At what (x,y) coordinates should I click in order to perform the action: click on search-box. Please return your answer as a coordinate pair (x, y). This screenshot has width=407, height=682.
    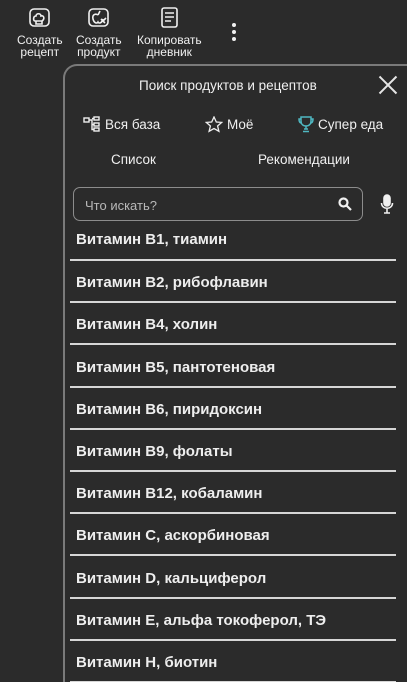
    Looking at the image, I should click on (218, 204).